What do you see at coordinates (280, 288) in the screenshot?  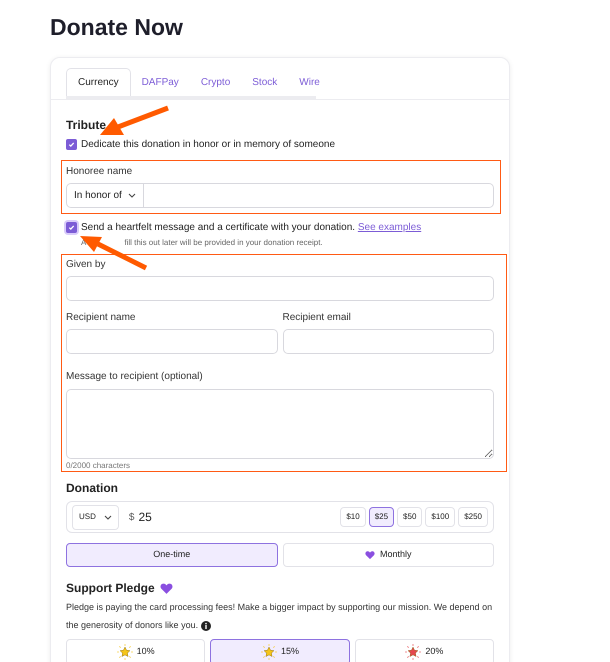 I see `given-by-field` at bounding box center [280, 288].